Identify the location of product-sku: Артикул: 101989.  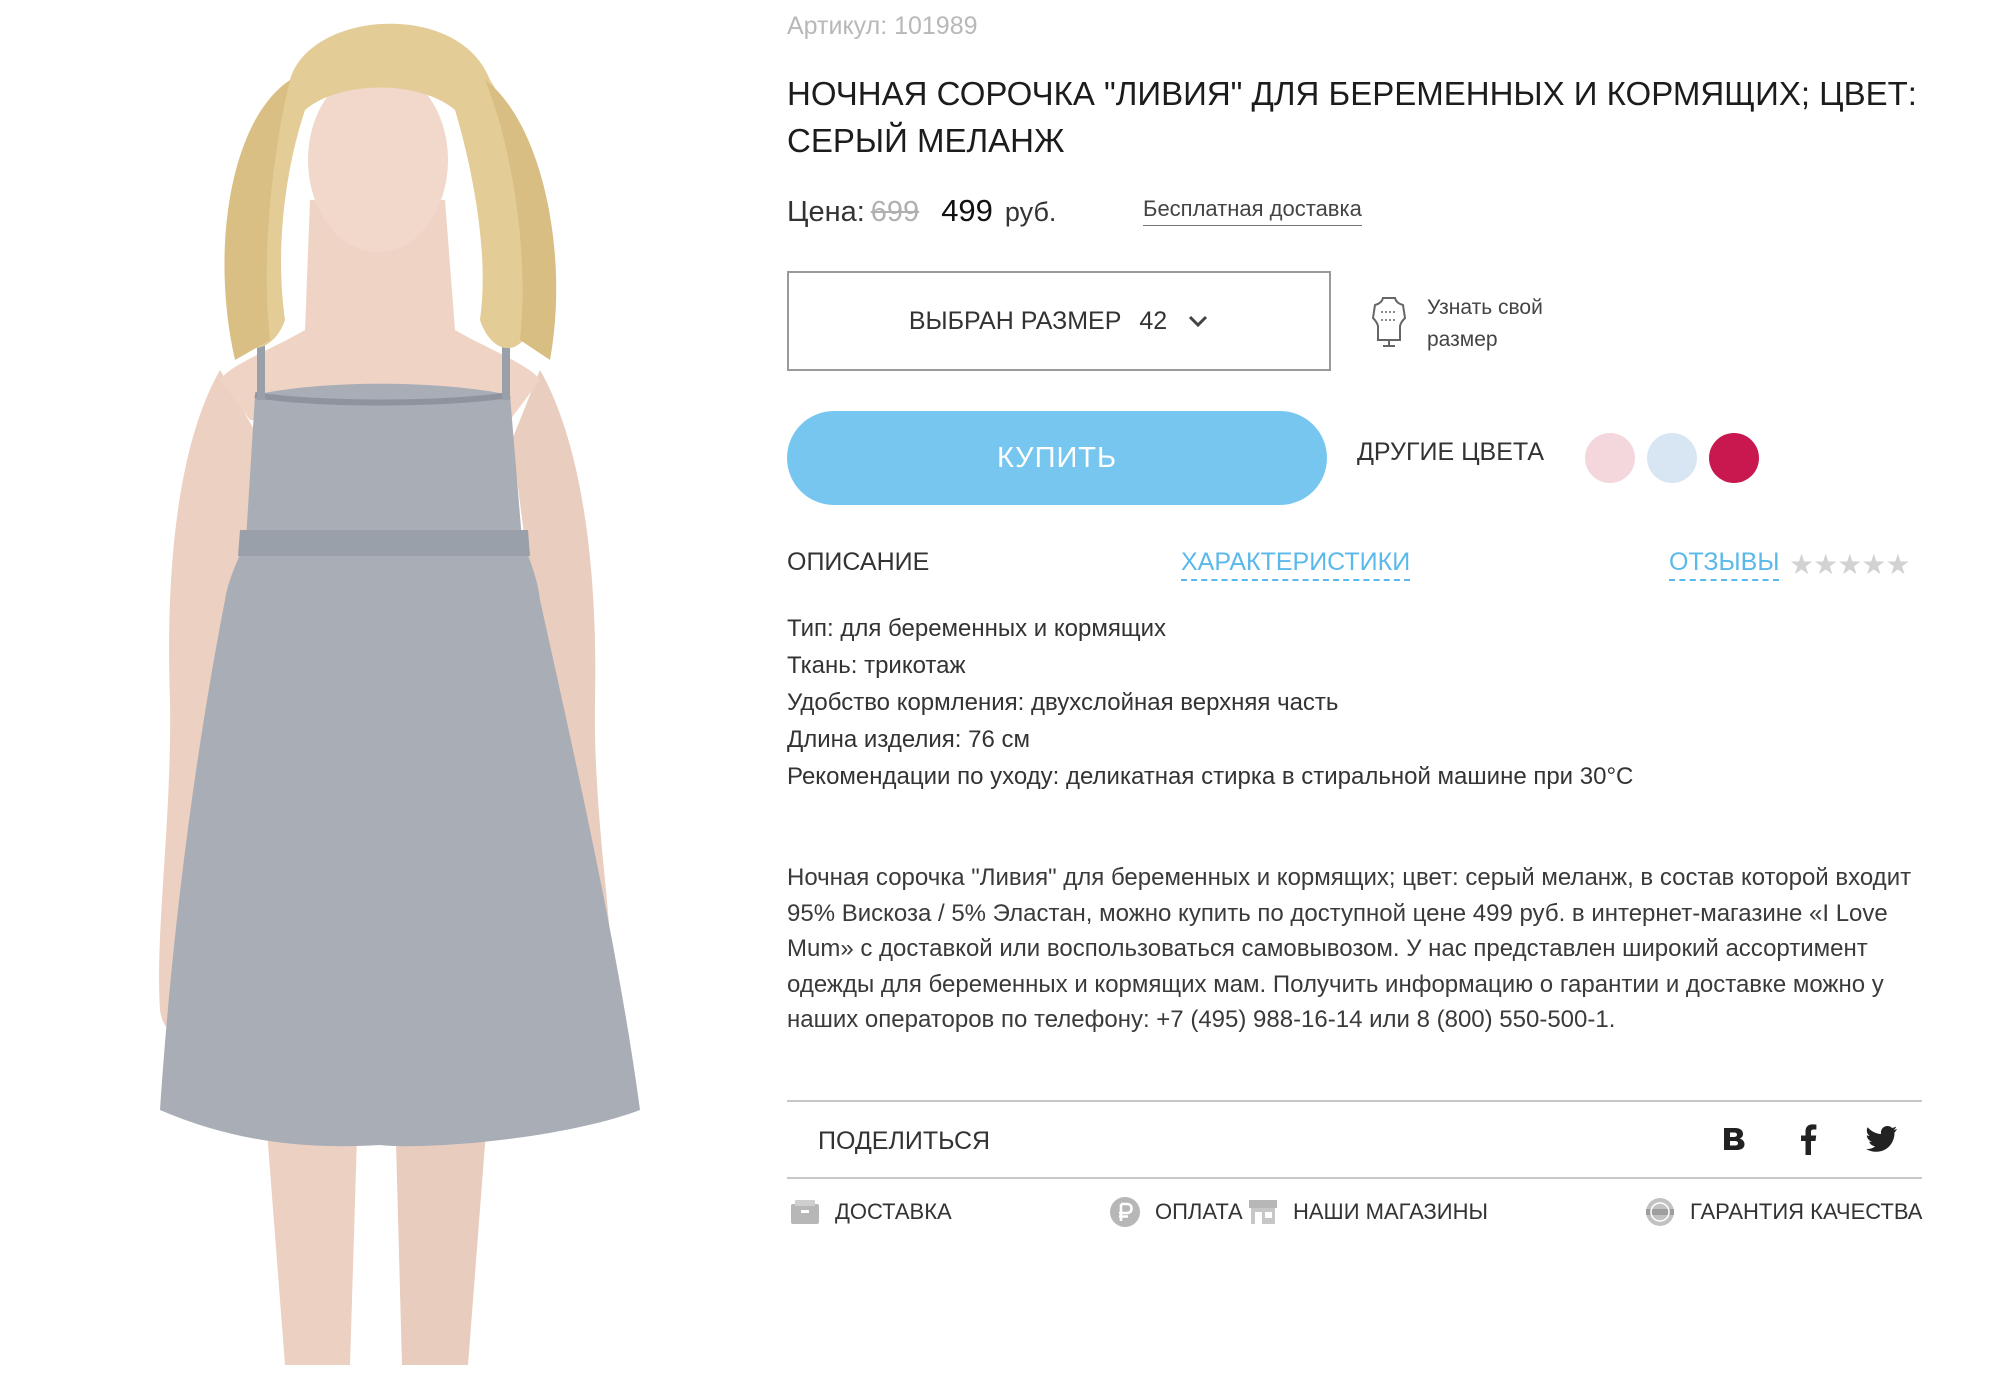
(882, 26).